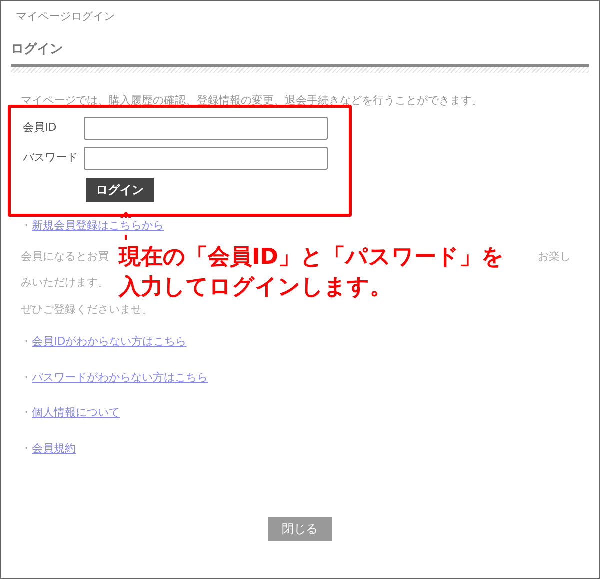 The image size is (600, 579). I want to click on help-link: 会員規約, so click(54, 448).